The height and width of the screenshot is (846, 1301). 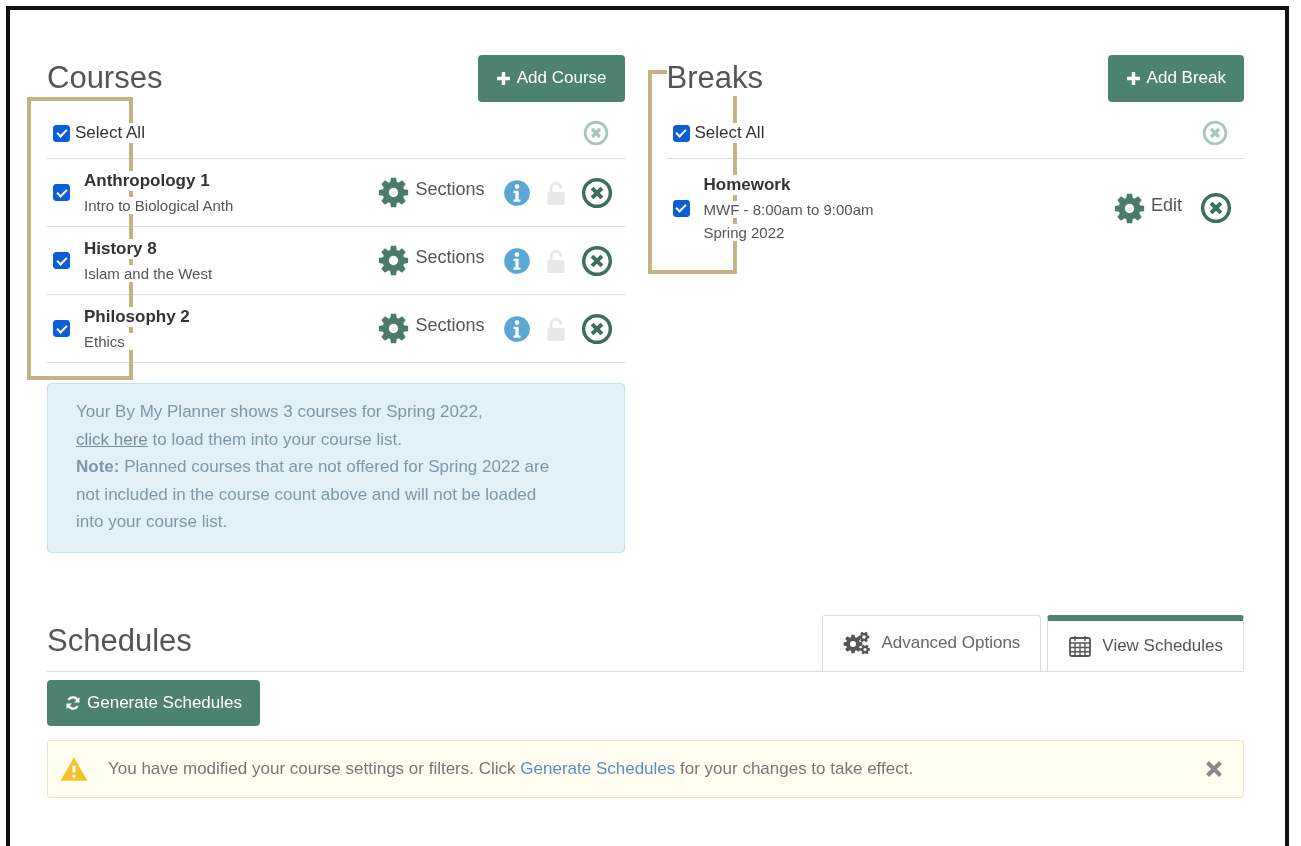 I want to click on calendar-icon, so click(x=1080, y=645).